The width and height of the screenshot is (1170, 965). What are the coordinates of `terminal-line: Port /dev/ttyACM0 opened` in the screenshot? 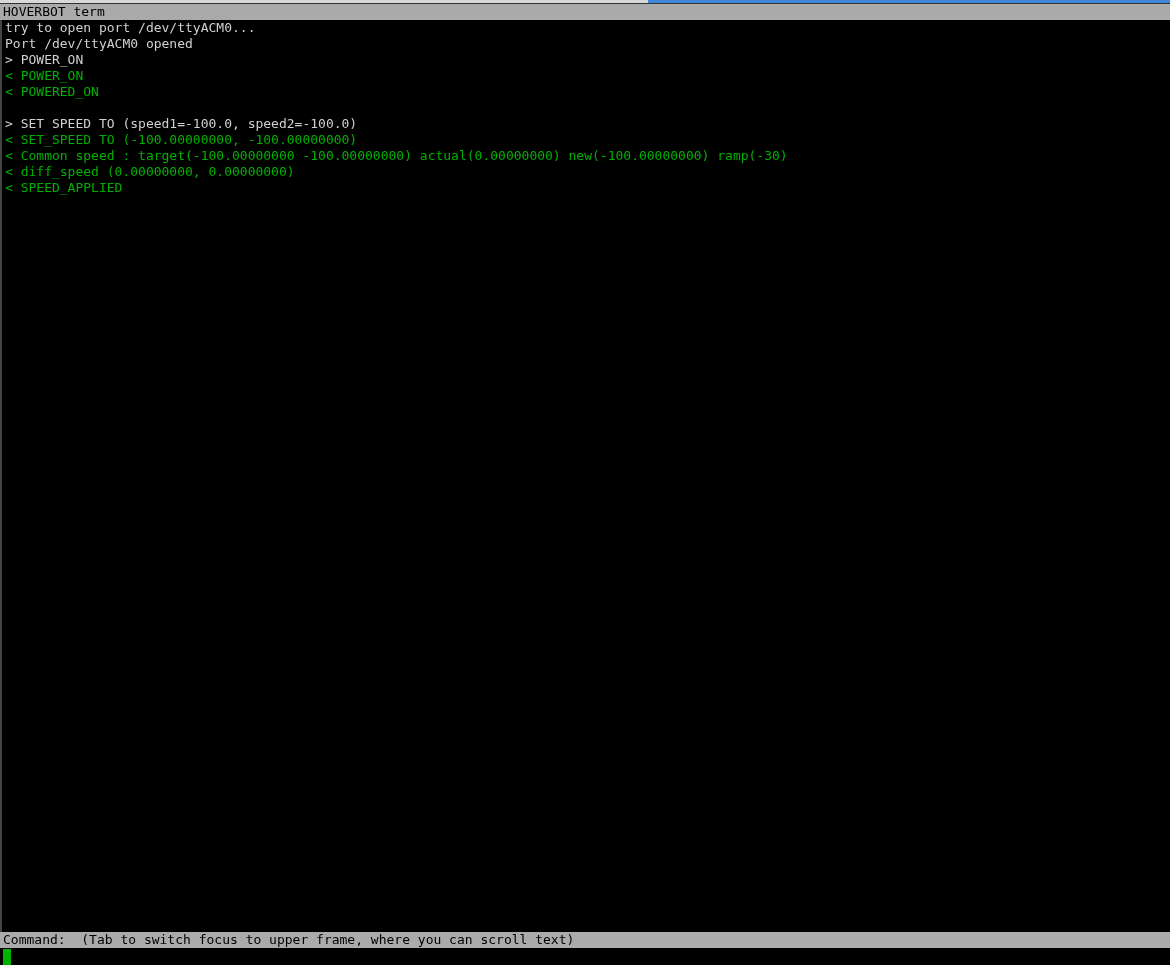 It's located at (99, 44).